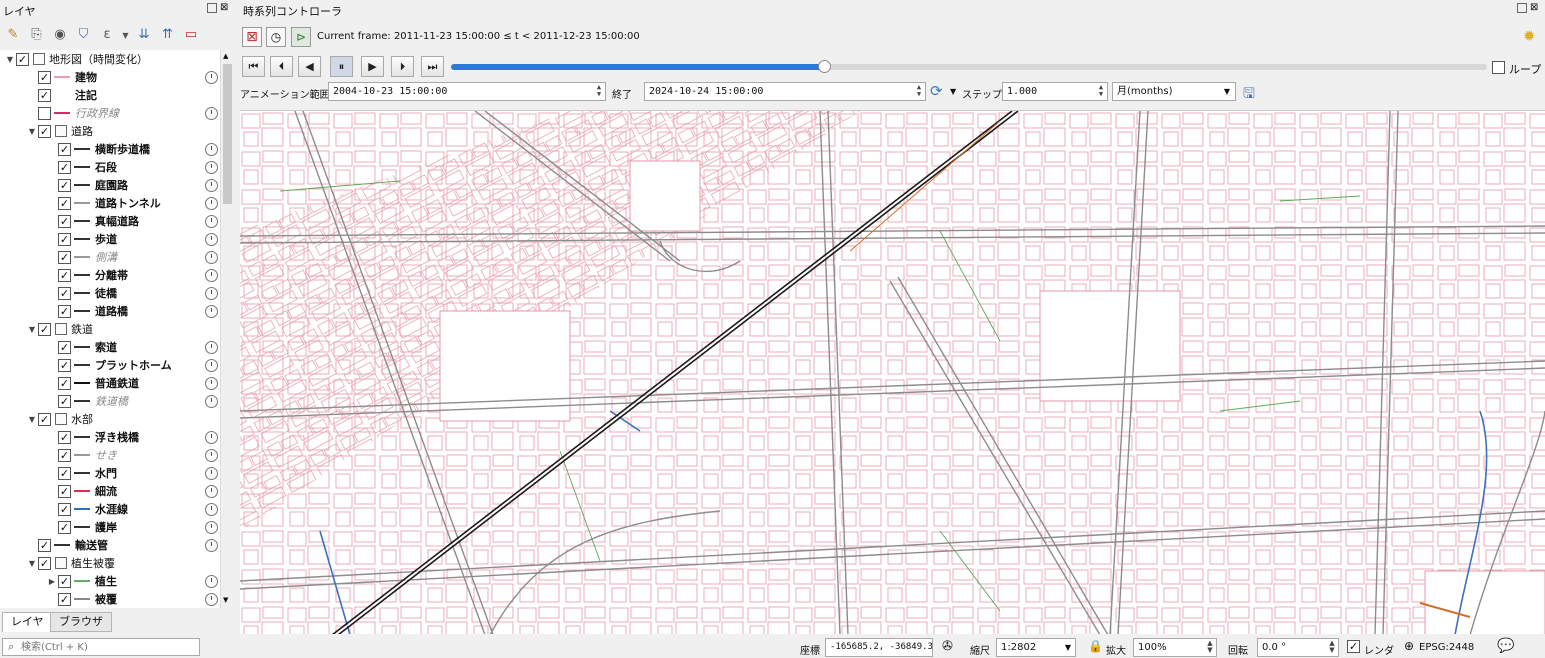 This screenshot has height=658, width=1545. Describe the element at coordinates (1446, 647) in the screenshot. I see `crs-button: EPSG:2448` at that location.